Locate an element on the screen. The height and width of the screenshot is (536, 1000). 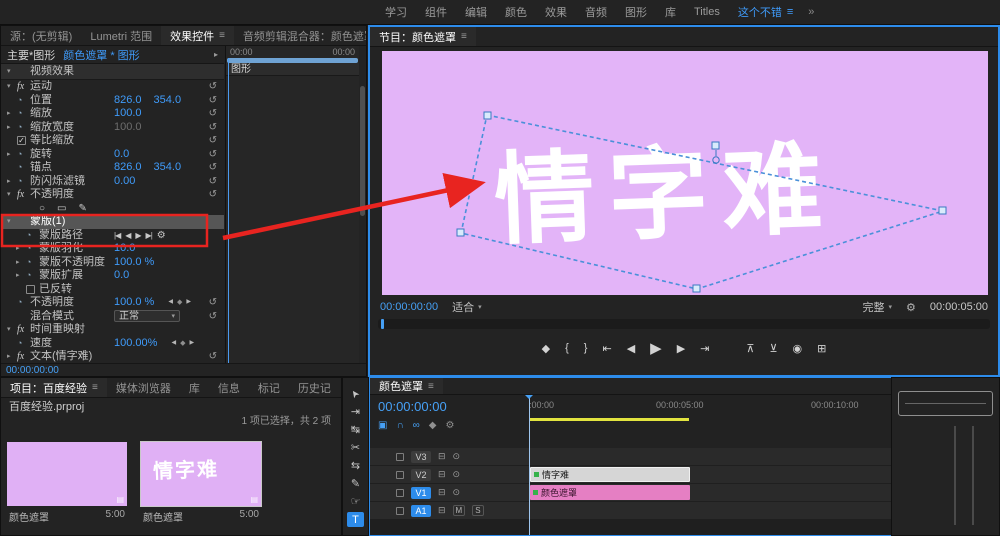
track-target-button: V3 is located at coordinates (421, 456).